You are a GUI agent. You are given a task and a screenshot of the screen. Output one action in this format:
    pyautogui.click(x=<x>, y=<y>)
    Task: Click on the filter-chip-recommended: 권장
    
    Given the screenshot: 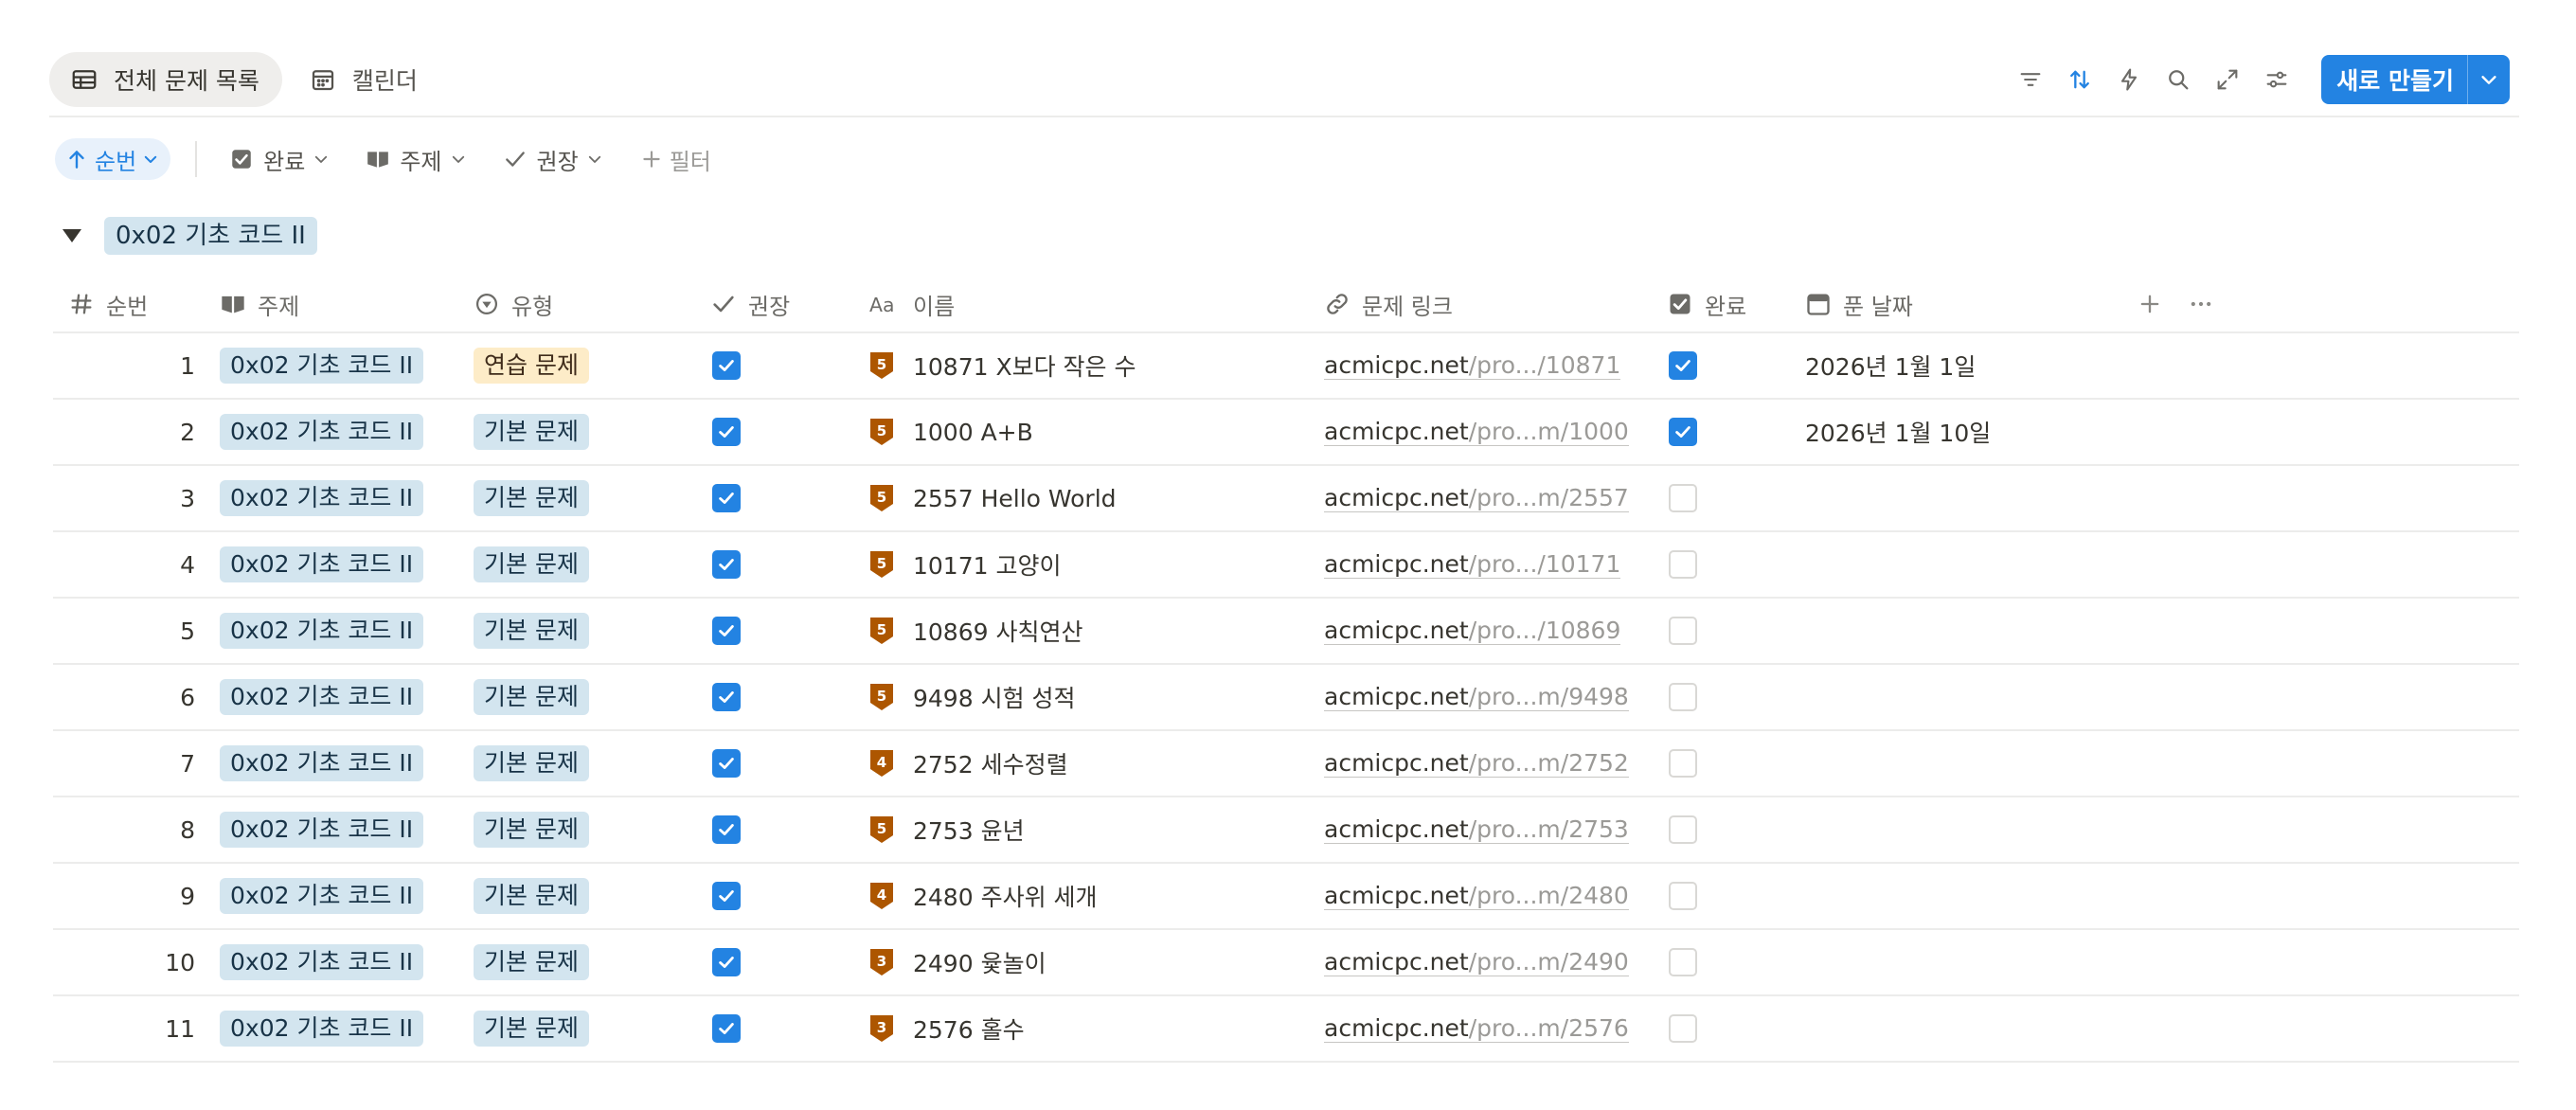 What is the action you would take?
    pyautogui.click(x=553, y=159)
    